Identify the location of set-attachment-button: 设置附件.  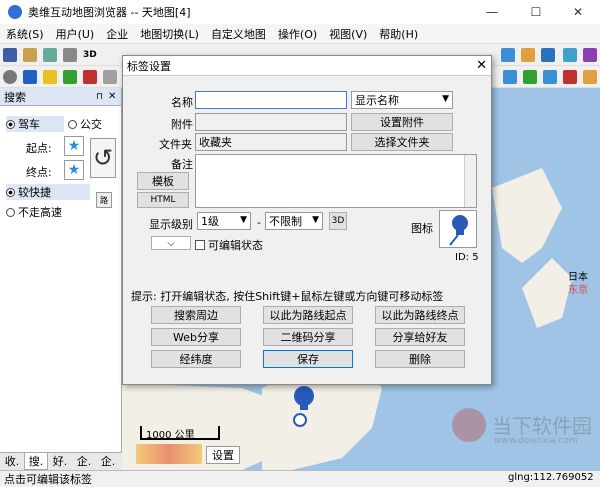
(402, 122).